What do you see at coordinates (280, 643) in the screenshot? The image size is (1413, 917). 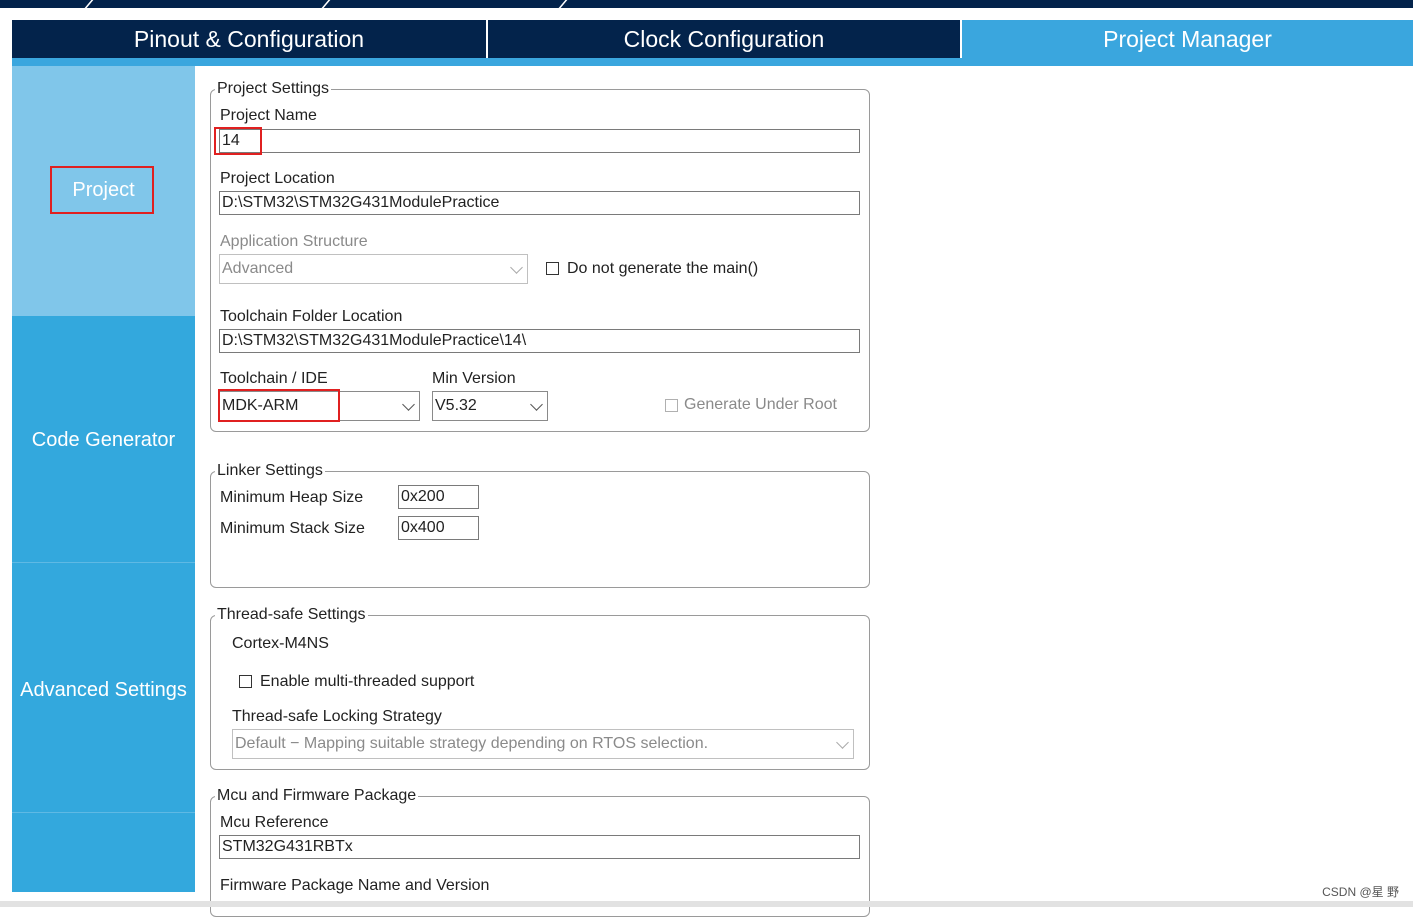 I see `core-label: Cortex-M4NS` at bounding box center [280, 643].